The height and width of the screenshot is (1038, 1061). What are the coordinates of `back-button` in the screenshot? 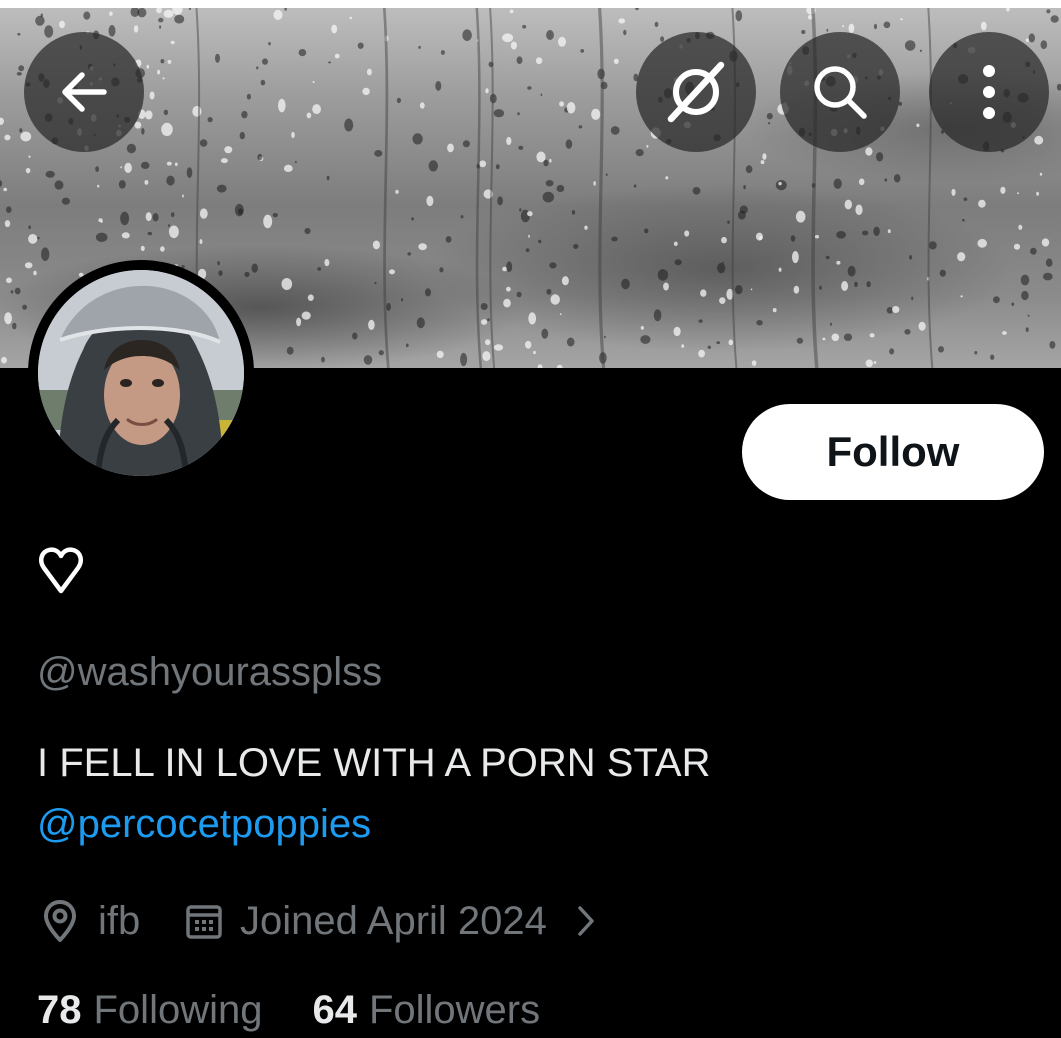 It's located at (84, 92).